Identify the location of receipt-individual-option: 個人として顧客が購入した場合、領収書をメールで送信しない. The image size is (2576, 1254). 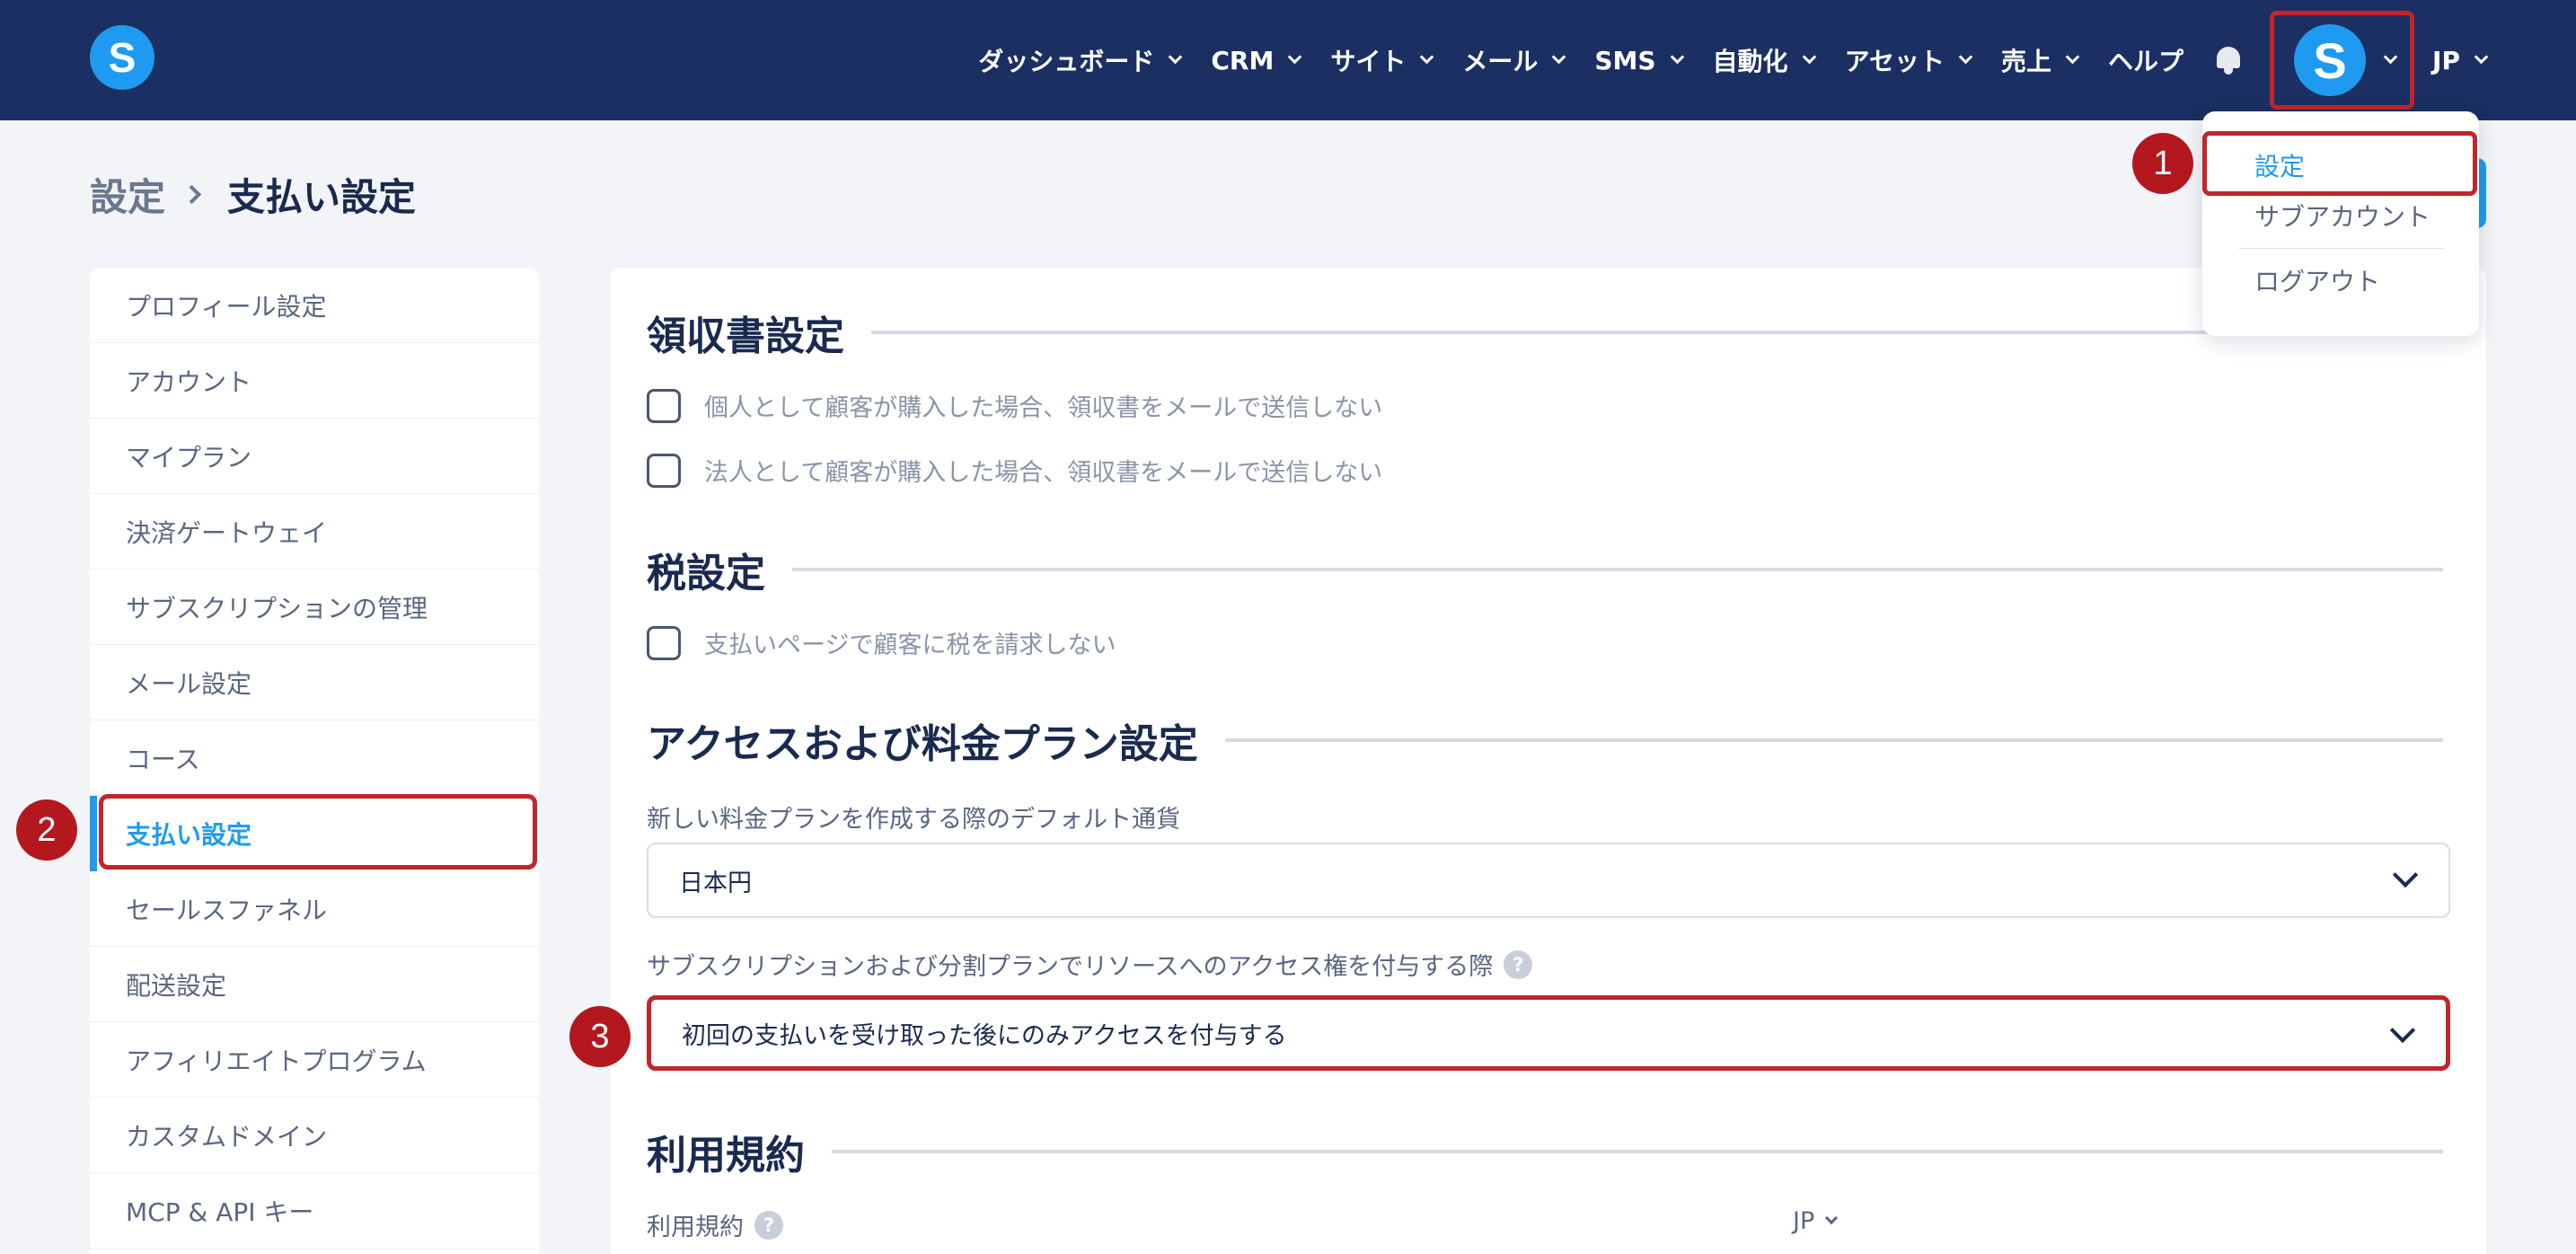
(1014, 406).